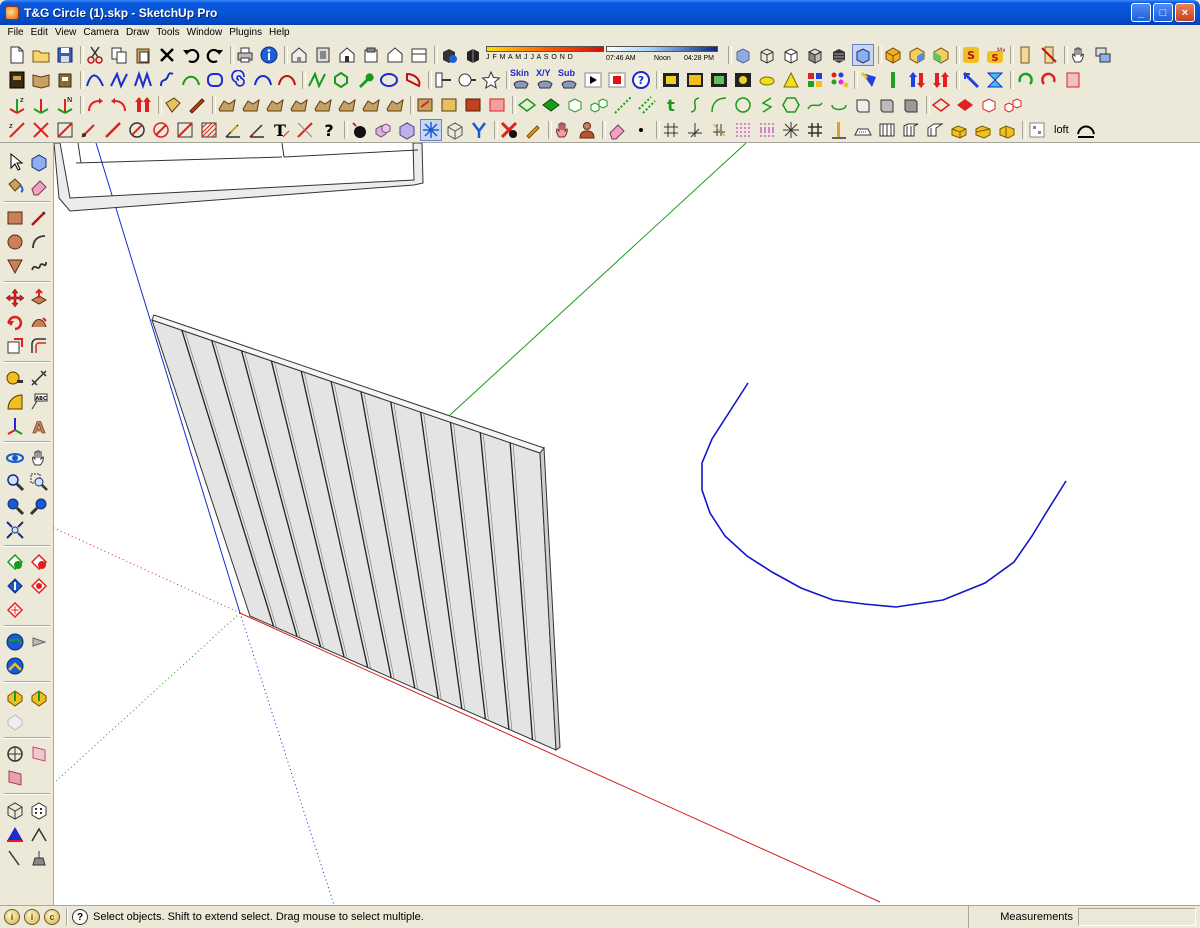 The height and width of the screenshot is (928, 1200). Describe the element at coordinates (941, 55) in the screenshot. I see `component-green-icon` at that location.